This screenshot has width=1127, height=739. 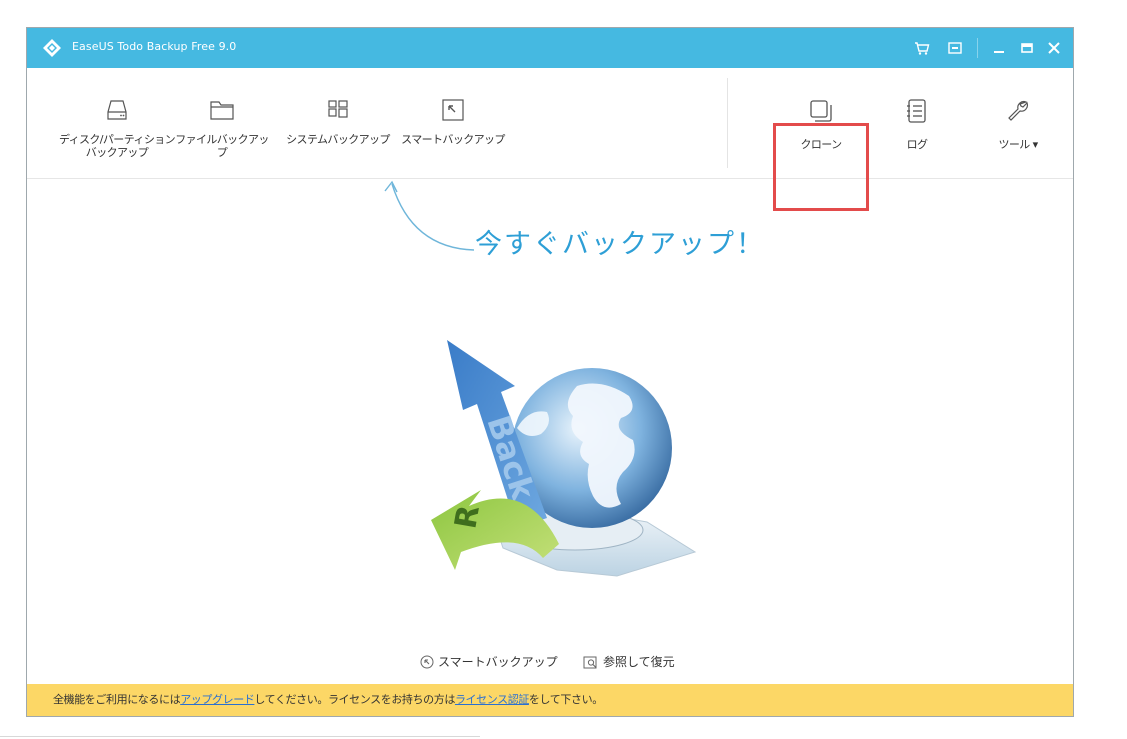 What do you see at coordinates (1018, 123) in the screenshot?
I see `tools-menu-button: ツール ▾` at bounding box center [1018, 123].